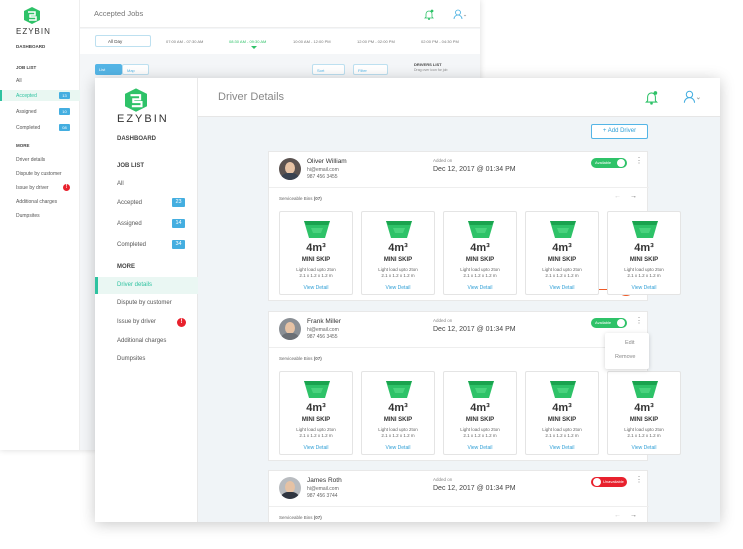 This screenshot has height=549, width=743. I want to click on back-more-dumpsites: Dumpsites, so click(28, 216).